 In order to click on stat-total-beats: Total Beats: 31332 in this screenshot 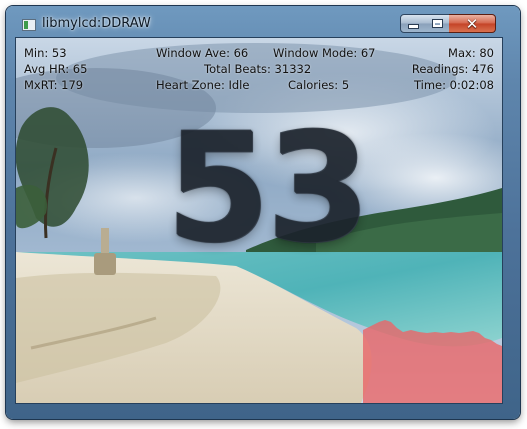, I will do `click(258, 69)`.